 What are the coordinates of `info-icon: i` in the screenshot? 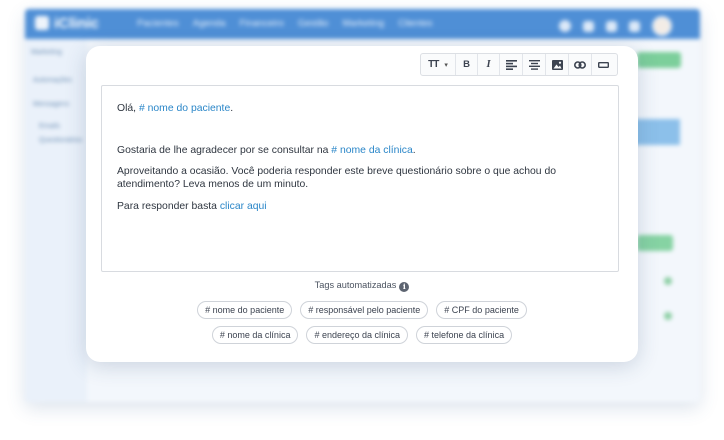 It's located at (404, 287).